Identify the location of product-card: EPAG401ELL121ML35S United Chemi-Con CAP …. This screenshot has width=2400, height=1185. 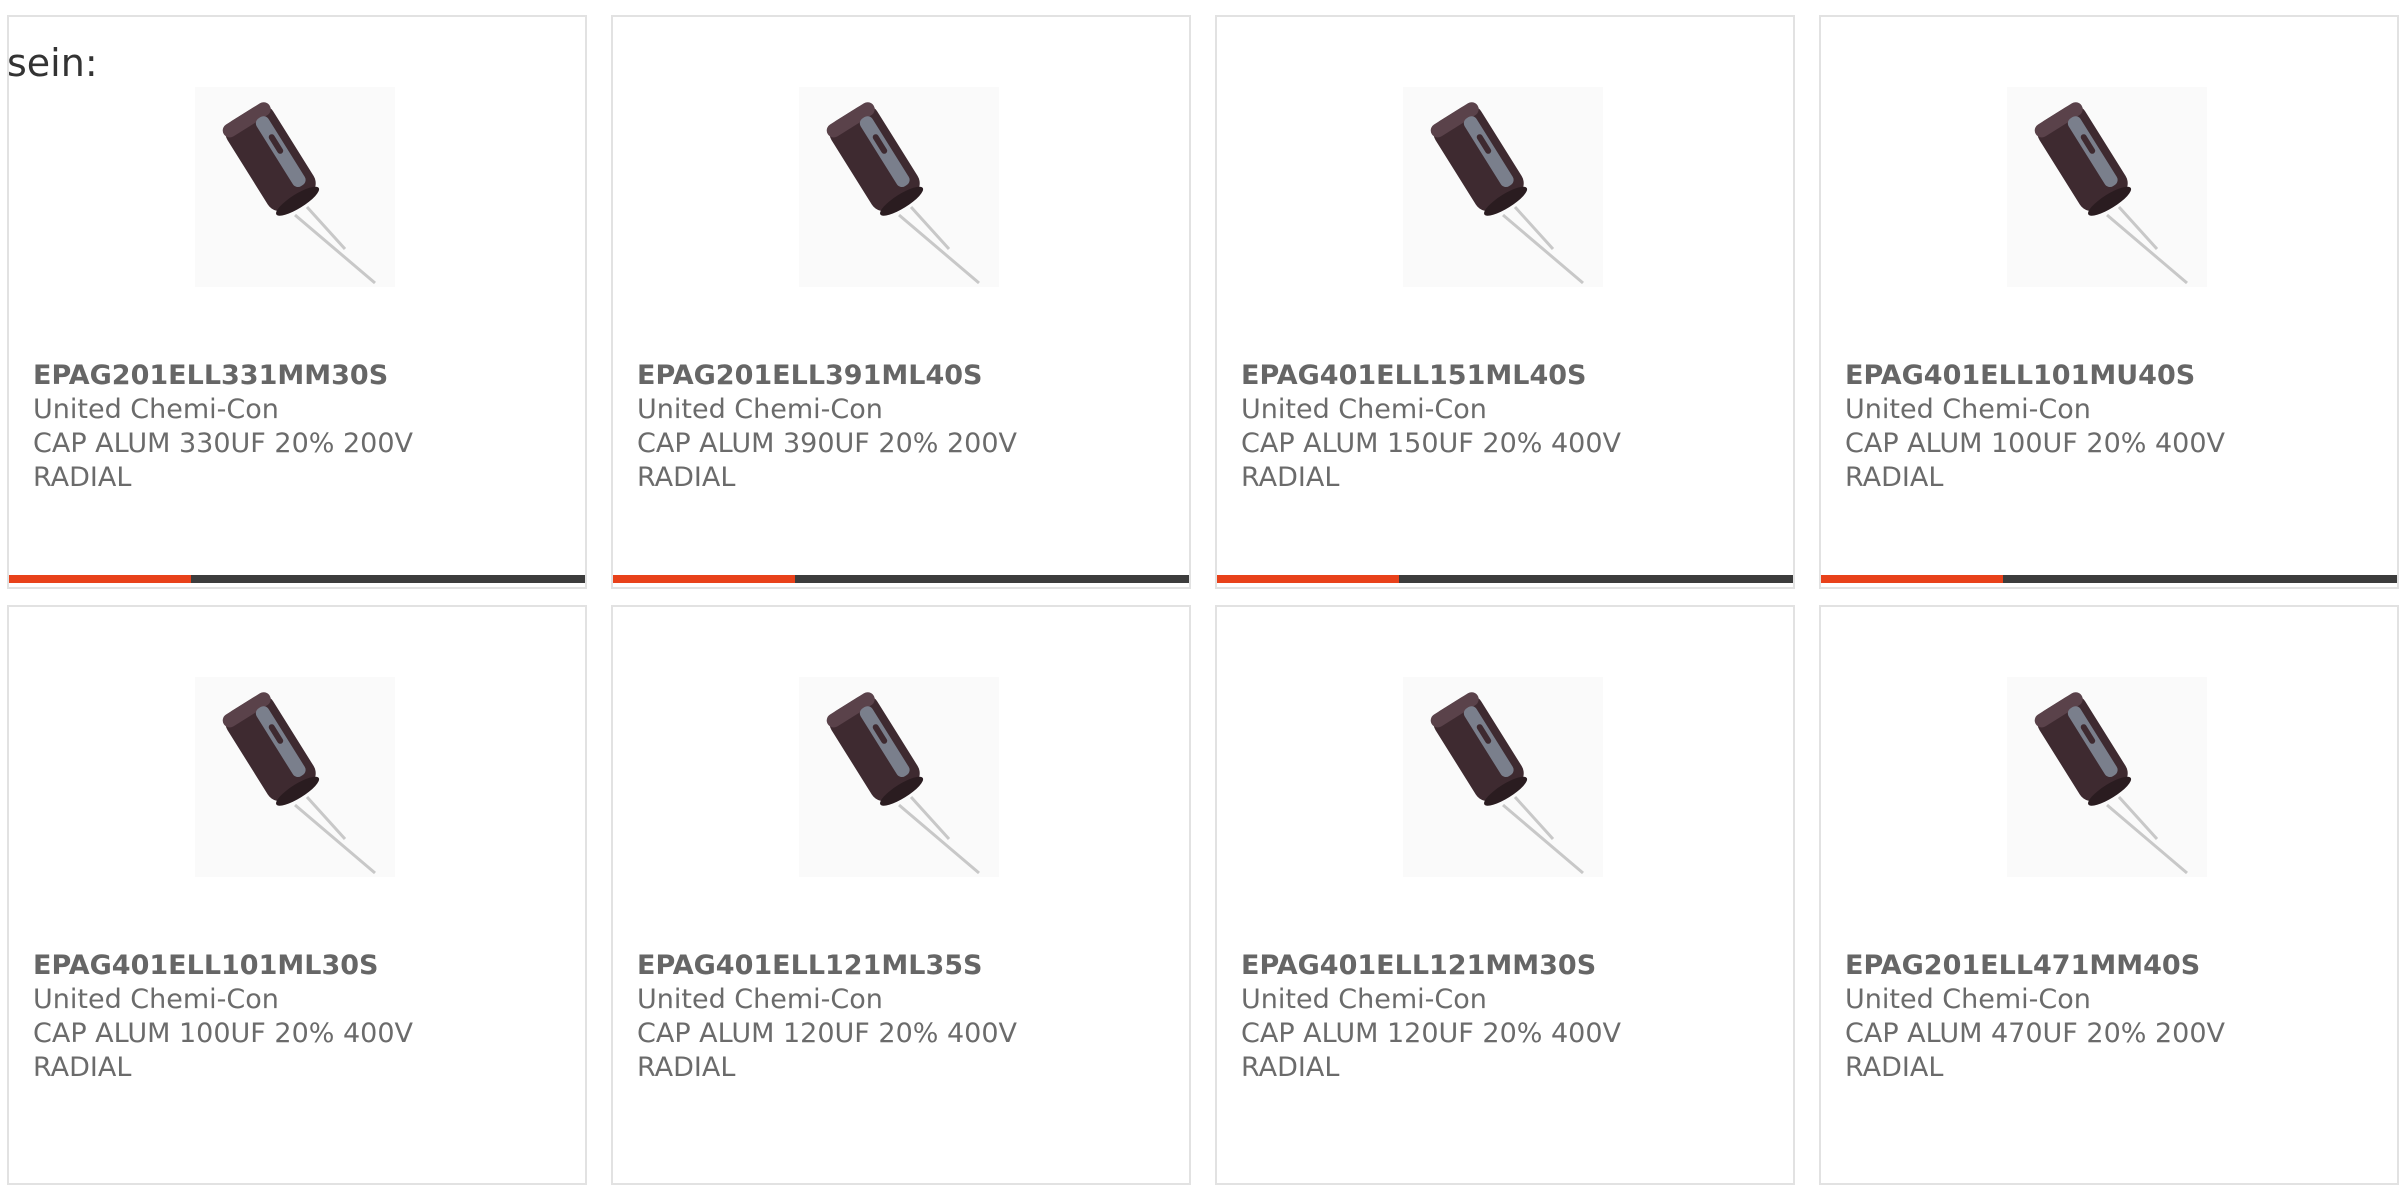
(901, 895).